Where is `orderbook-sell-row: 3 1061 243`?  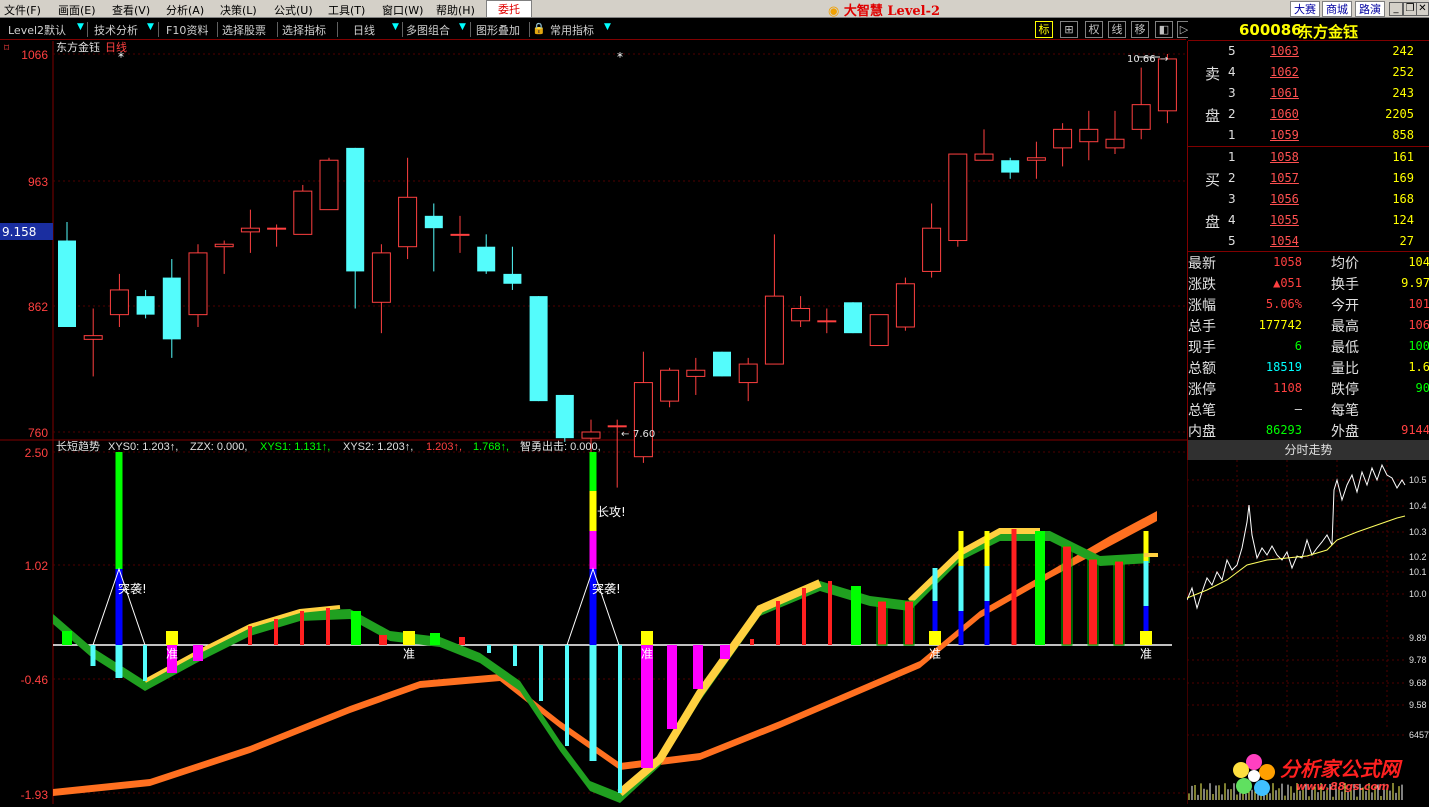 orderbook-sell-row: 3 1061 243 is located at coordinates (1308, 93).